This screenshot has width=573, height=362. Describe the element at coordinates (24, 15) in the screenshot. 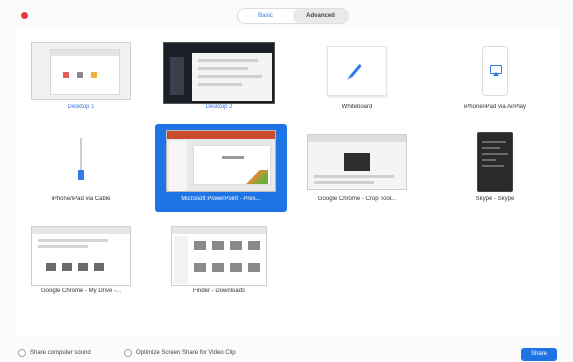

I see `close-window-button` at that location.